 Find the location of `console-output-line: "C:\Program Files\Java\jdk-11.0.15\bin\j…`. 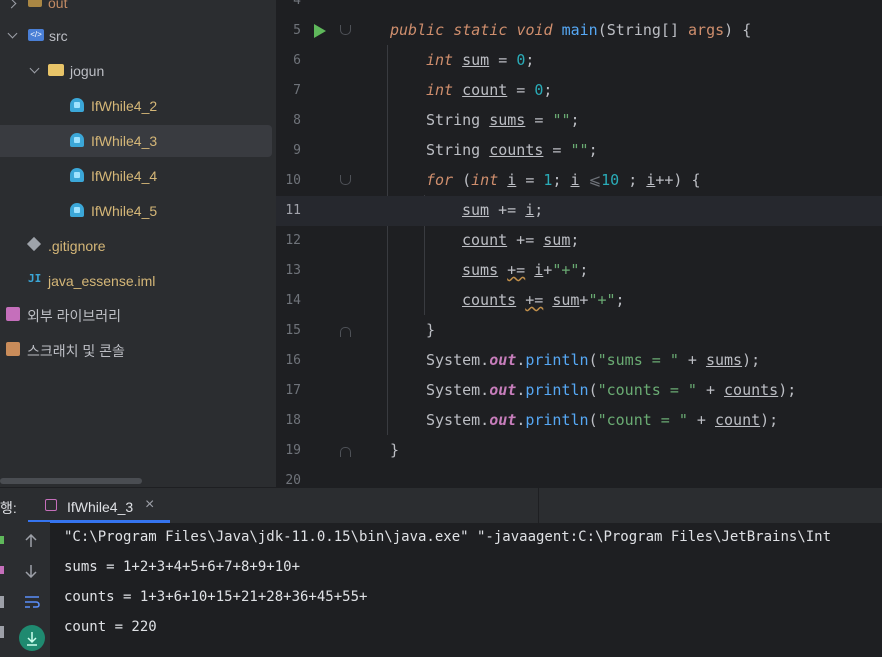

console-output-line: "C:\Program Files\Java\jdk-11.0.15\bin\j… is located at coordinates (448, 537).